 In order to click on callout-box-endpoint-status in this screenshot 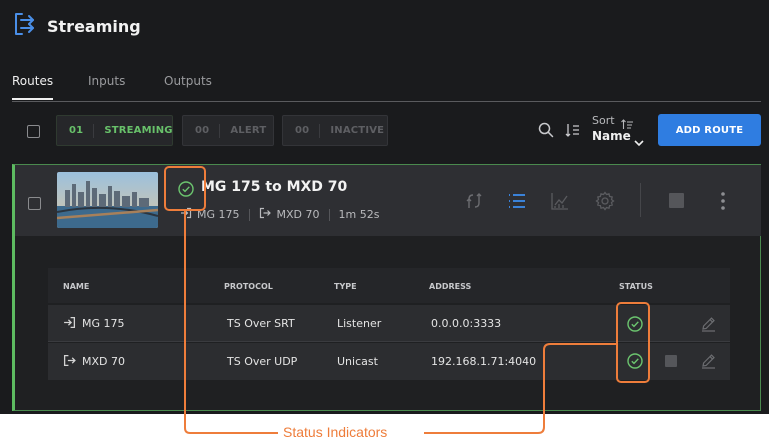, I will do `click(633, 342)`.